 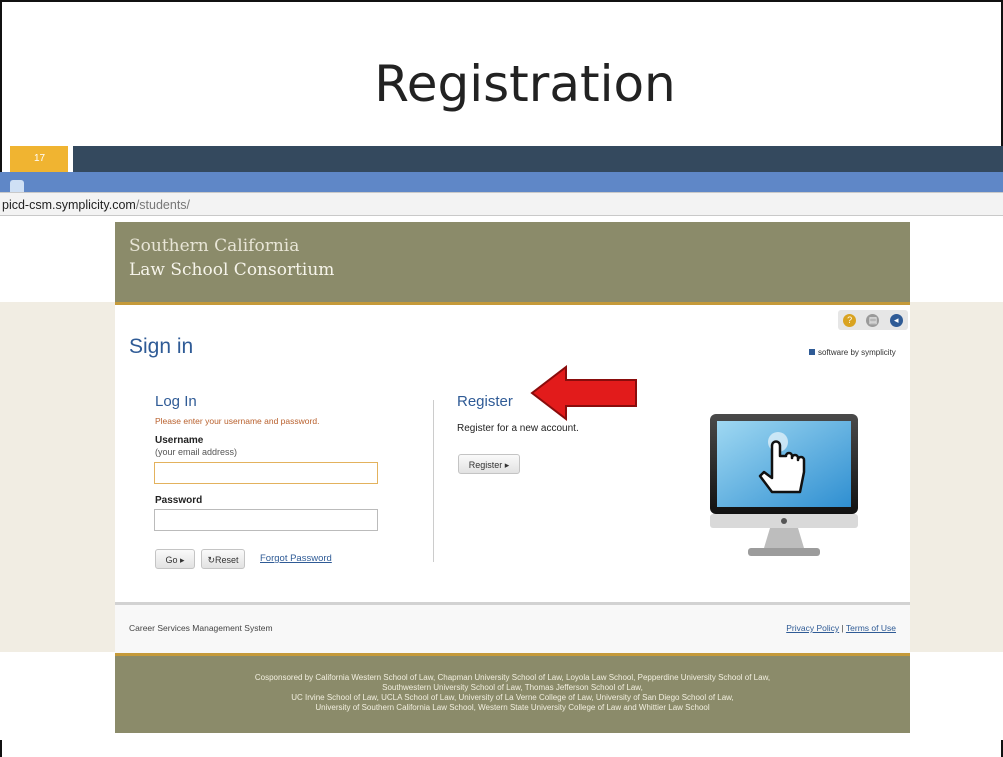 I want to click on go-button: Go ▸, so click(x=175, y=559).